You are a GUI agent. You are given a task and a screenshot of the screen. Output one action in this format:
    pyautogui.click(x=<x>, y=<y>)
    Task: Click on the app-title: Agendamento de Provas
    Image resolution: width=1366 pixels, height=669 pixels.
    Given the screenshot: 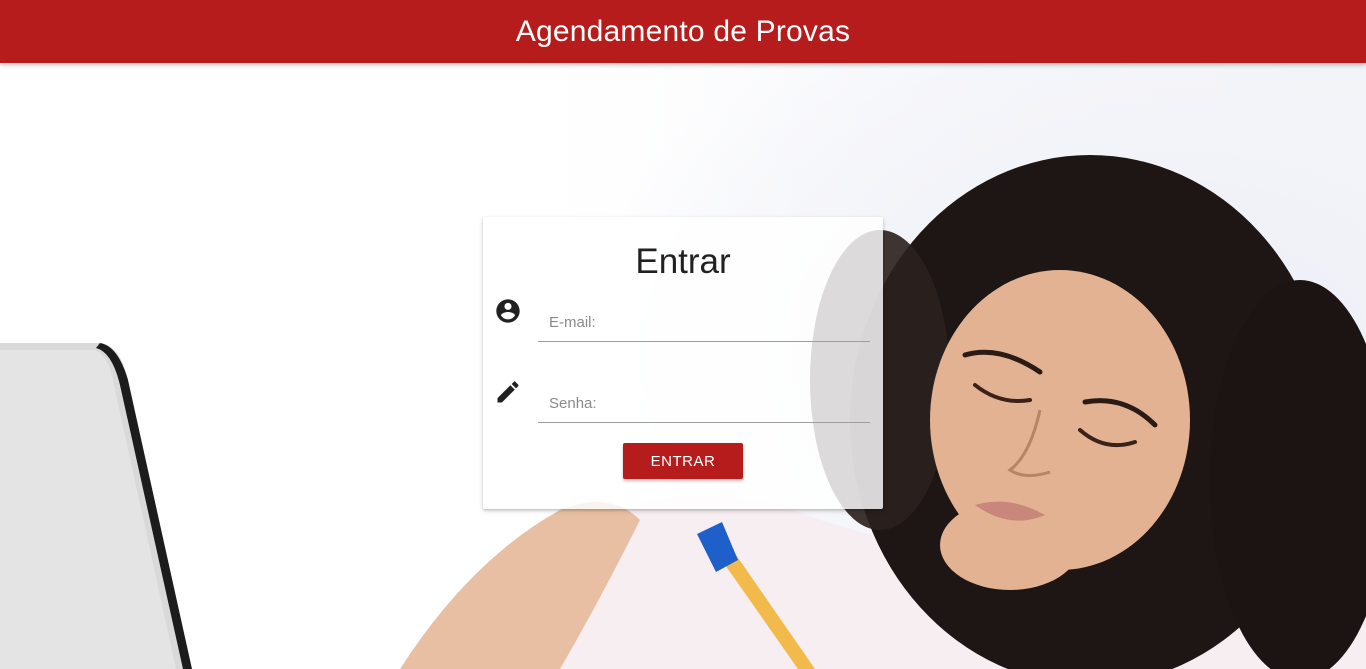 What is the action you would take?
    pyautogui.click(x=683, y=31)
    